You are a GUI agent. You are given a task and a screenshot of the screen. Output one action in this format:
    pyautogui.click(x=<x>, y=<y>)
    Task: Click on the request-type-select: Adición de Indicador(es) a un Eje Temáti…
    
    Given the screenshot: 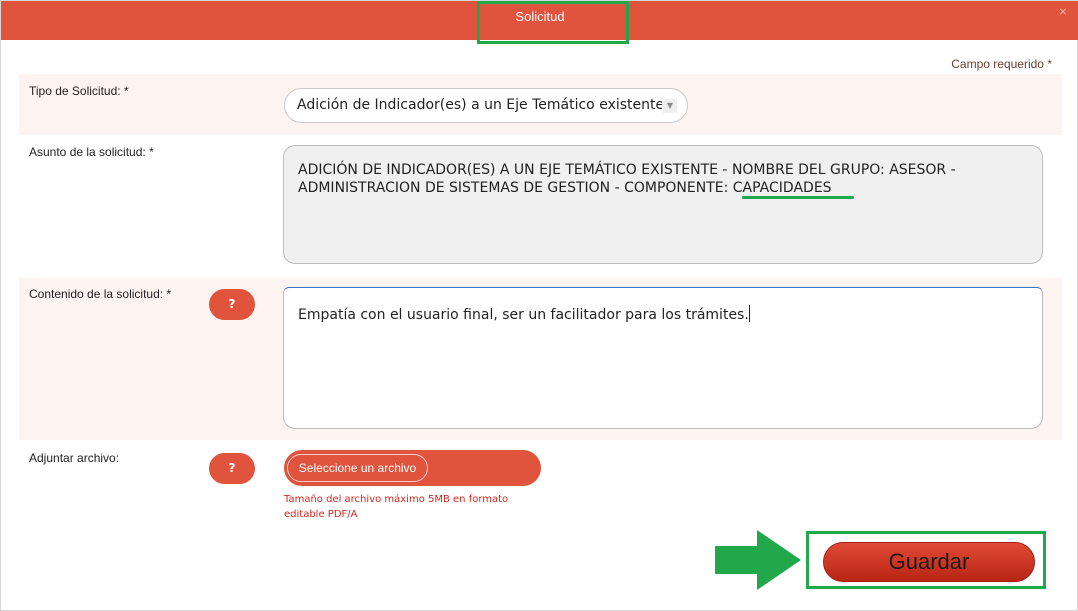 What is the action you would take?
    pyautogui.click(x=486, y=105)
    